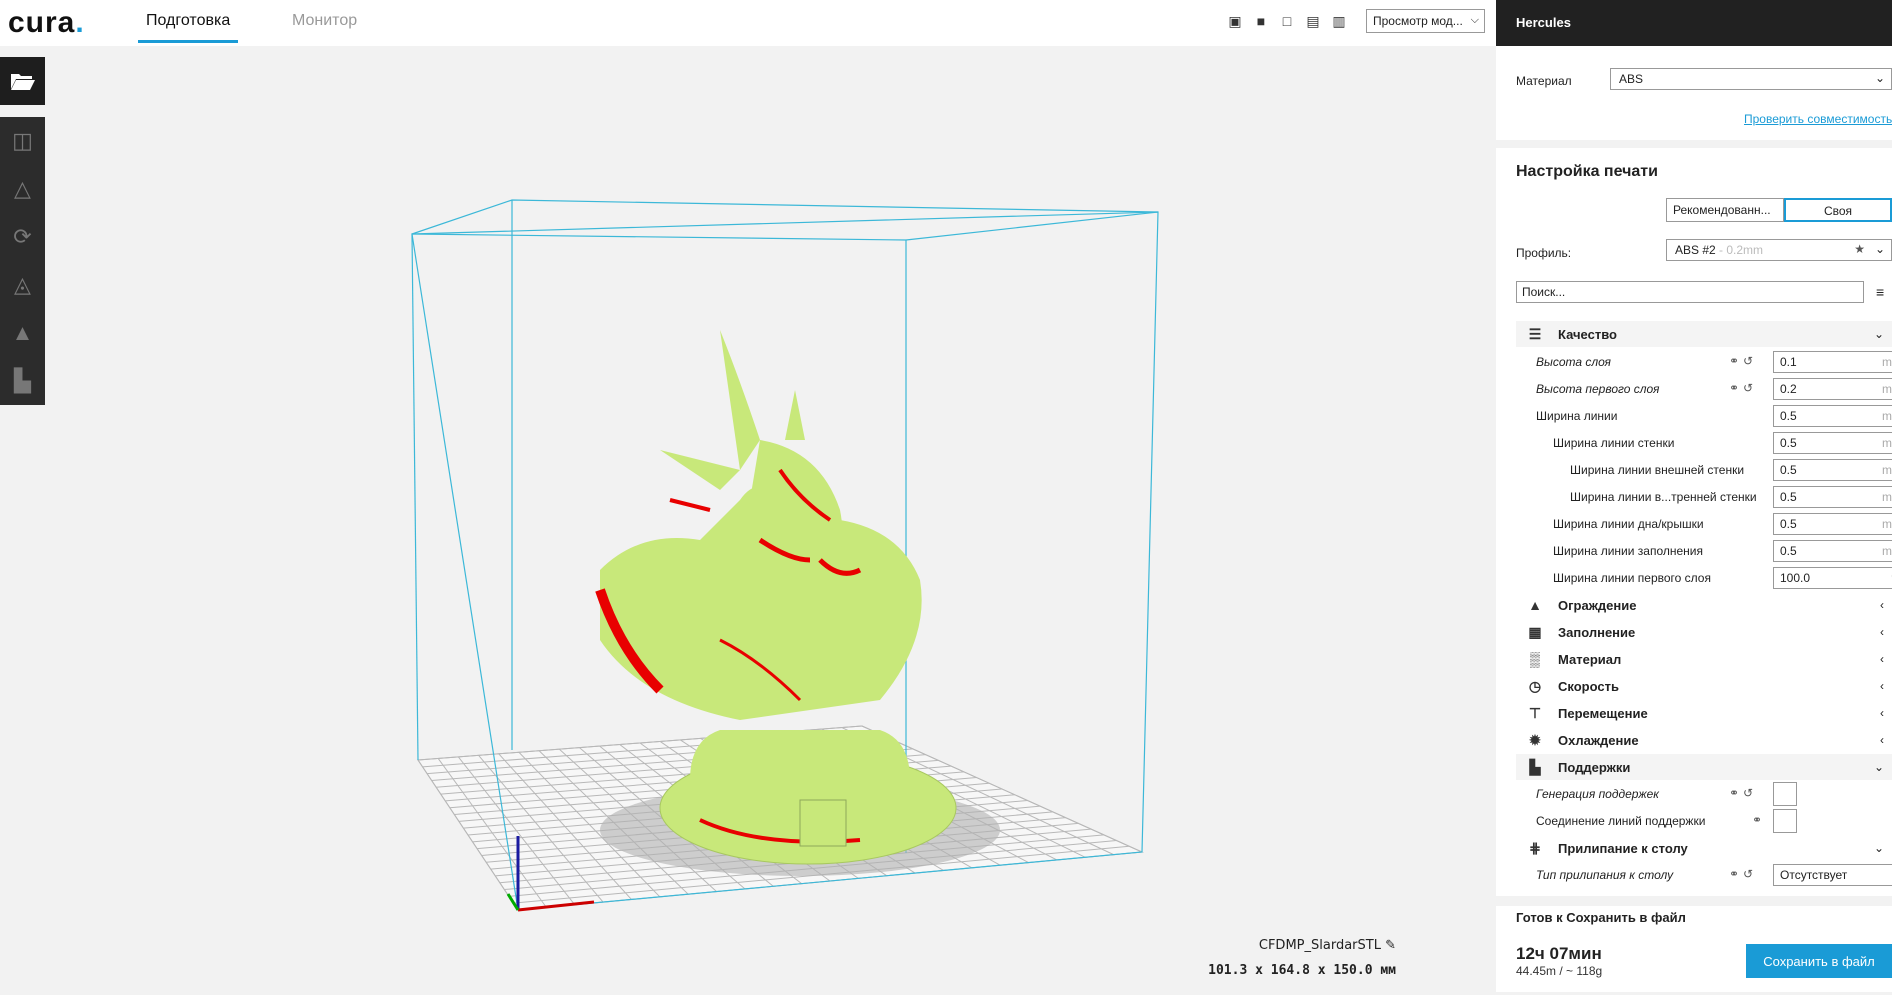  Describe the element at coordinates (1603, 713) in the screenshot. I see `category-travel-label: Перемещение` at that location.